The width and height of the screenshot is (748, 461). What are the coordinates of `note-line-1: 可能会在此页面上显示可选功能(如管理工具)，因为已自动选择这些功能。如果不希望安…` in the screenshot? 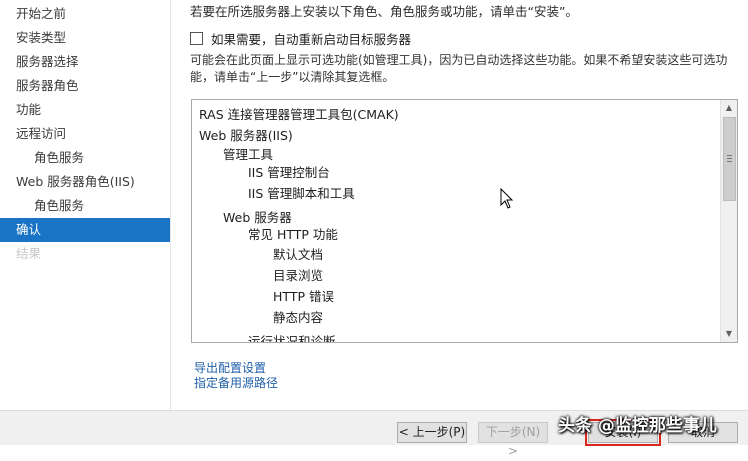 It's located at (459, 60).